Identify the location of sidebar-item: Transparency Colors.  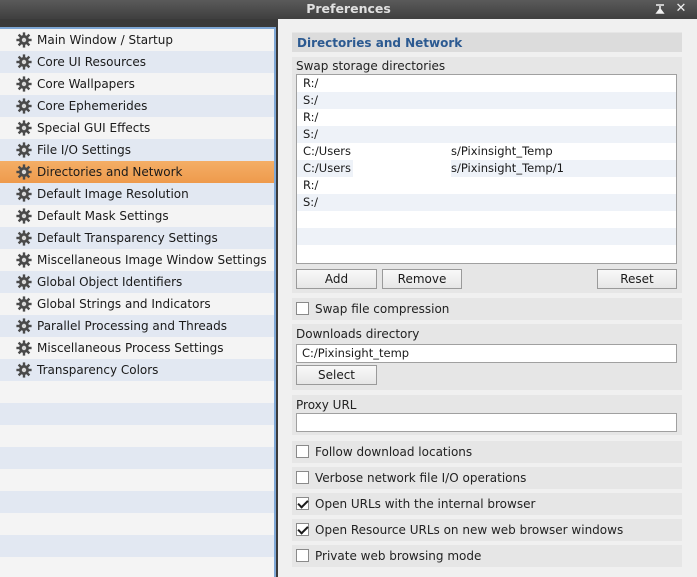
(137, 370).